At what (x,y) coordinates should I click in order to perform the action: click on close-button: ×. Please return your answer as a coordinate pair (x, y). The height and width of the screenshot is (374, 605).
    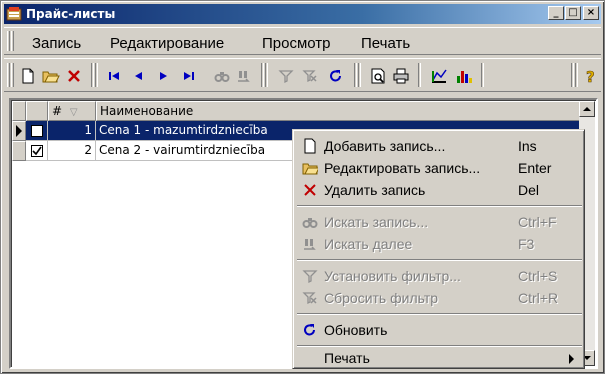
    Looking at the image, I should click on (591, 13).